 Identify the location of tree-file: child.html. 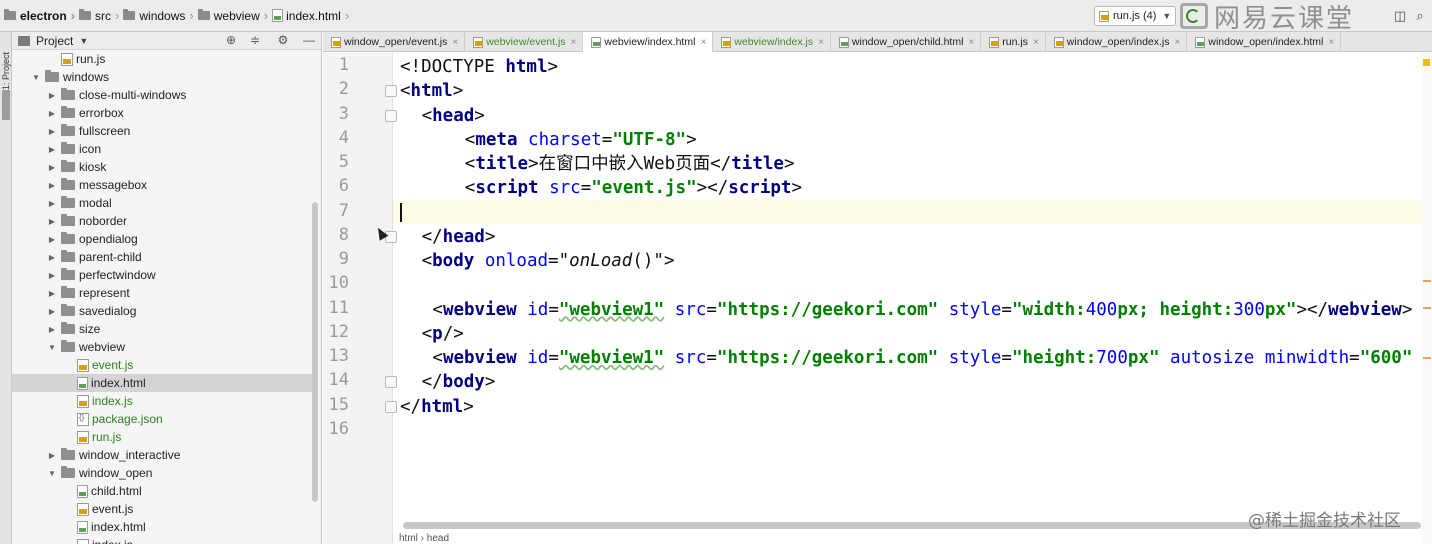
(162, 491).